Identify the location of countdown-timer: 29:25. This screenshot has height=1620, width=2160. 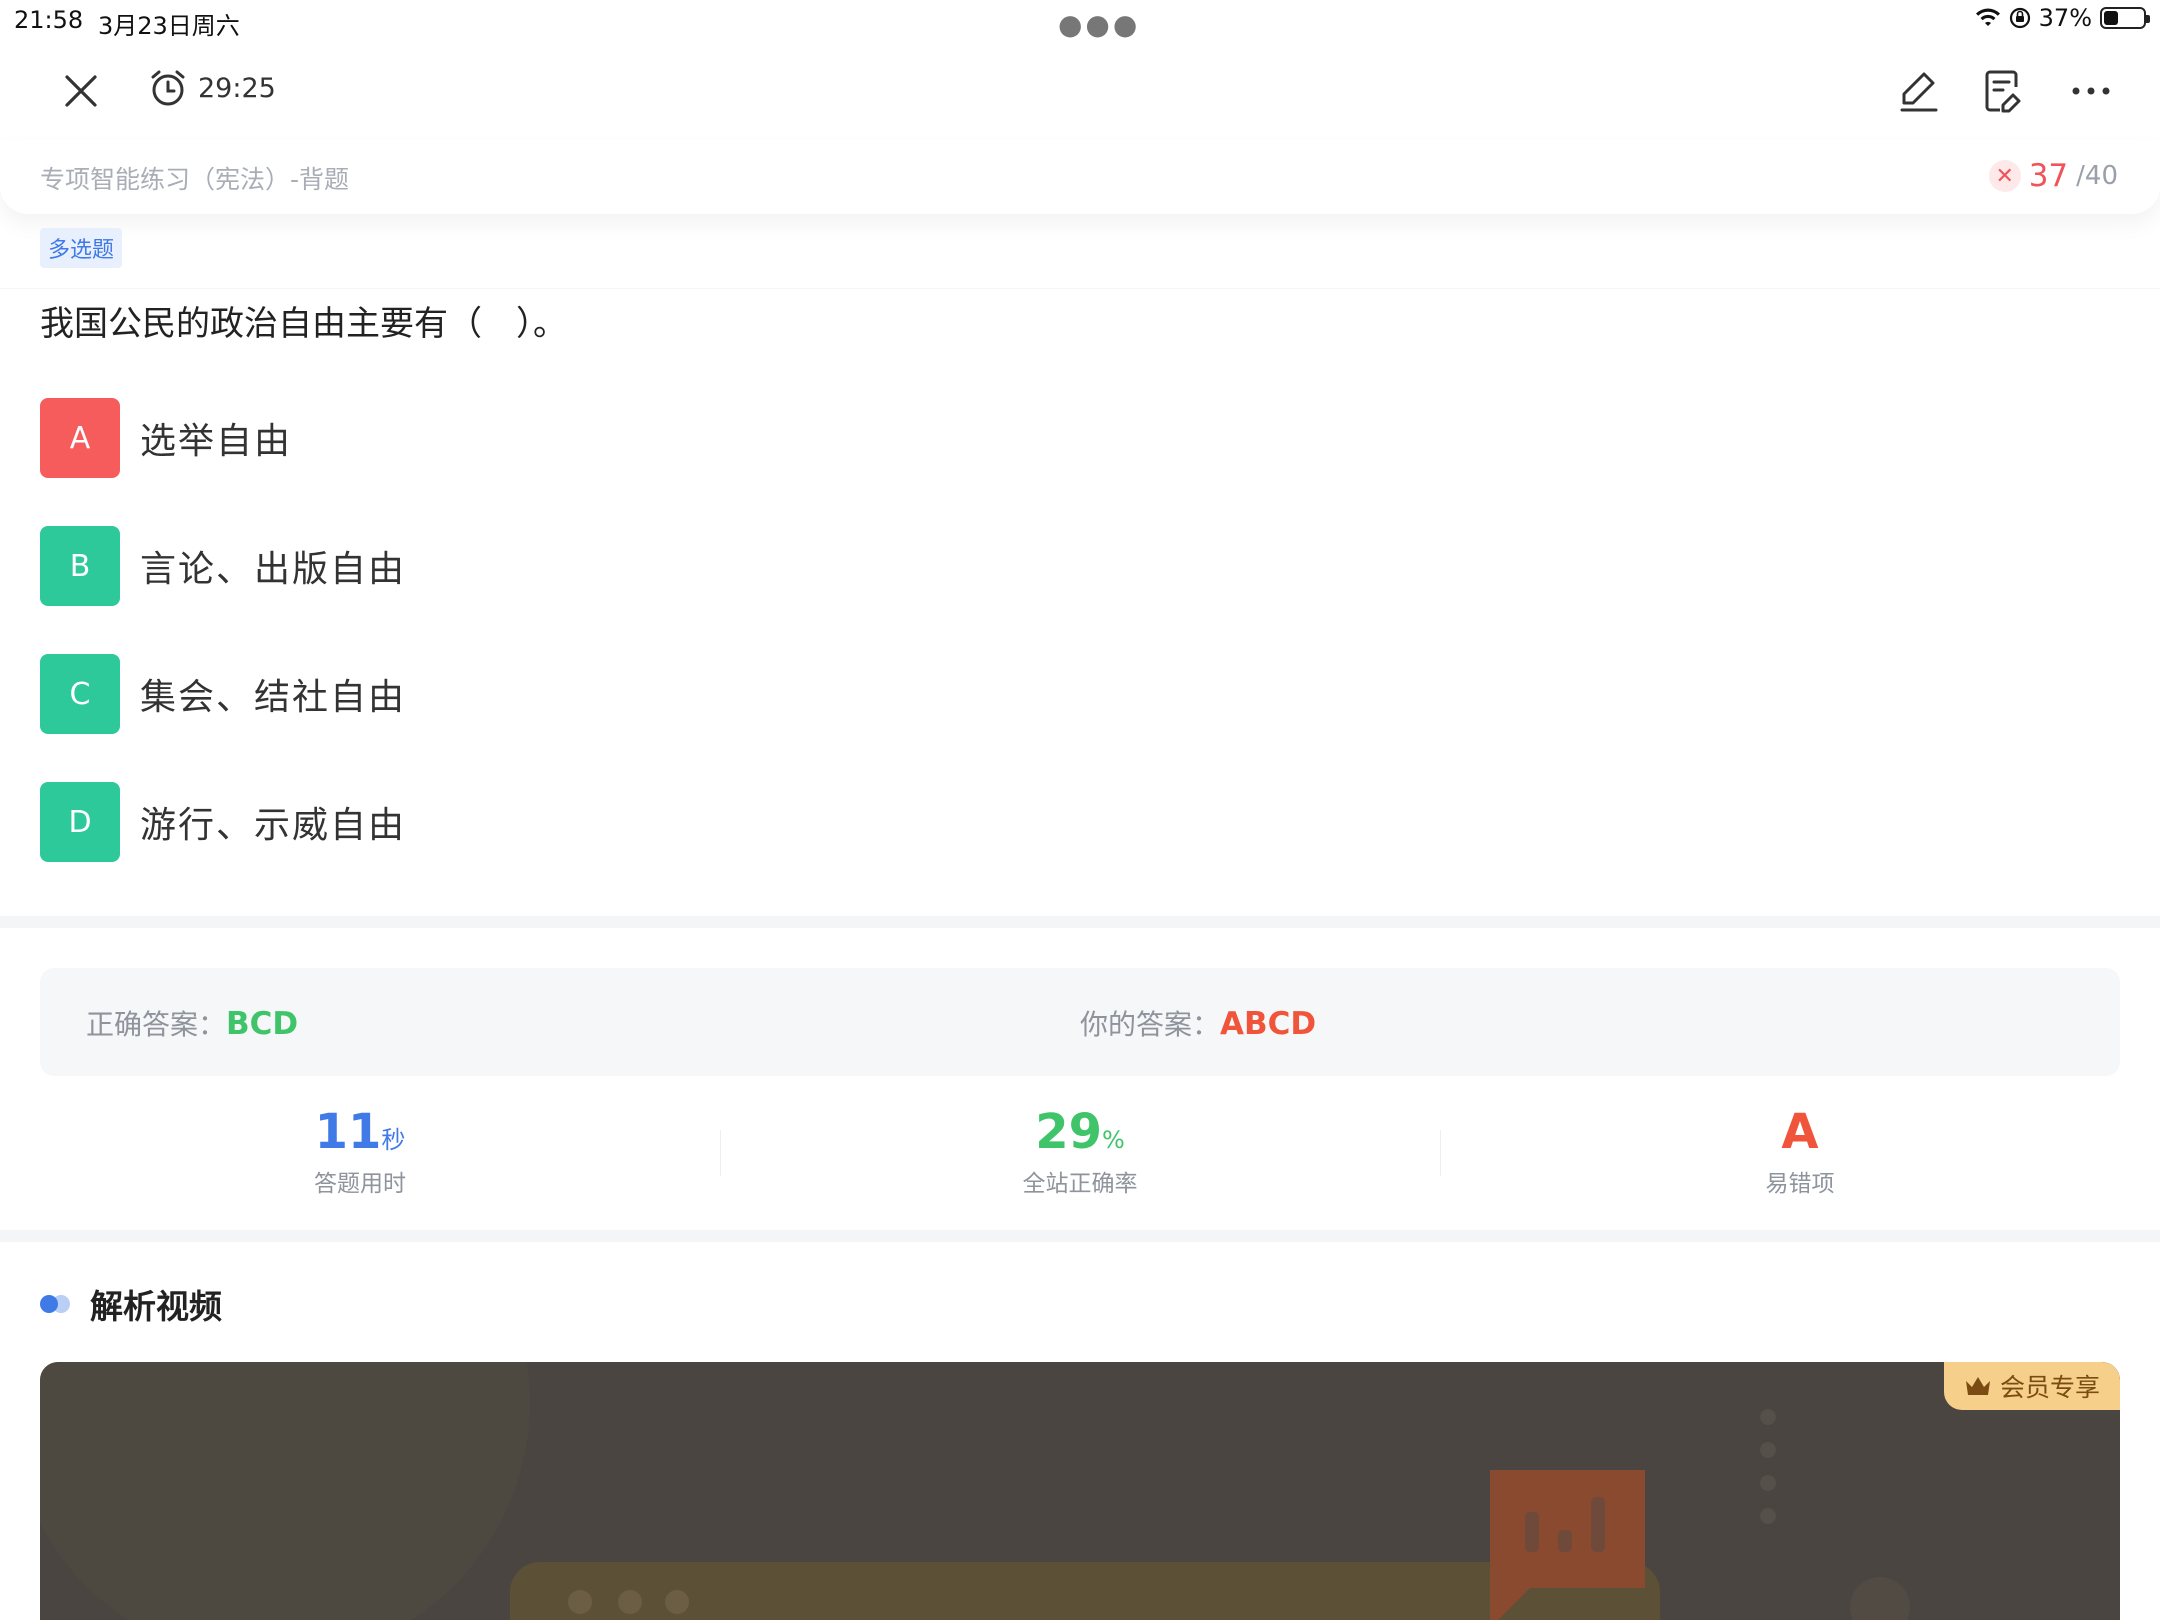
(212, 88).